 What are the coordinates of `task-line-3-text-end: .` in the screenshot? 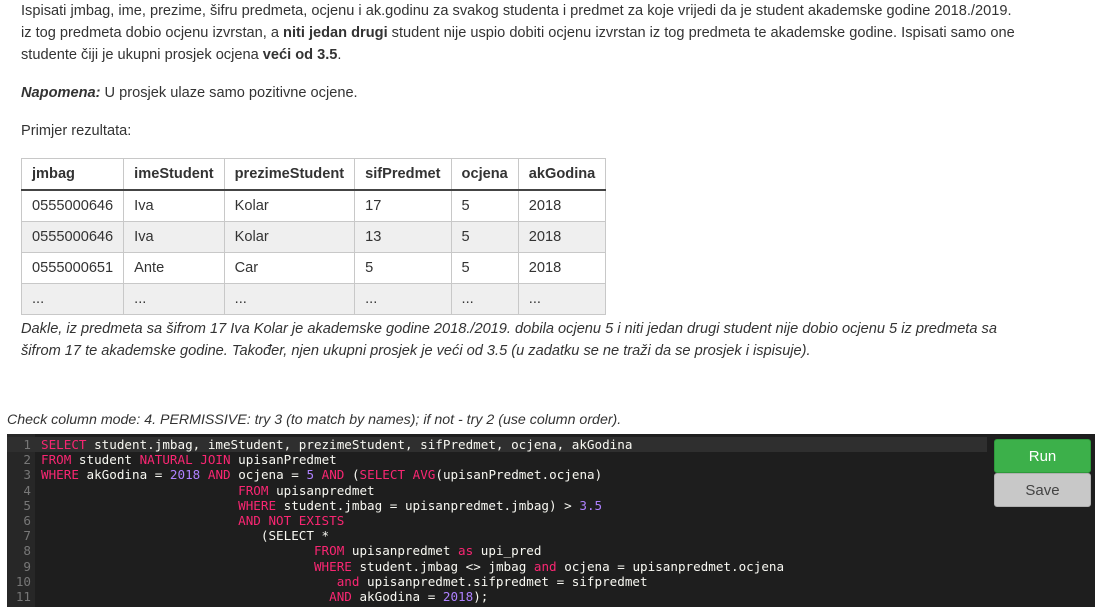 It's located at (339, 55).